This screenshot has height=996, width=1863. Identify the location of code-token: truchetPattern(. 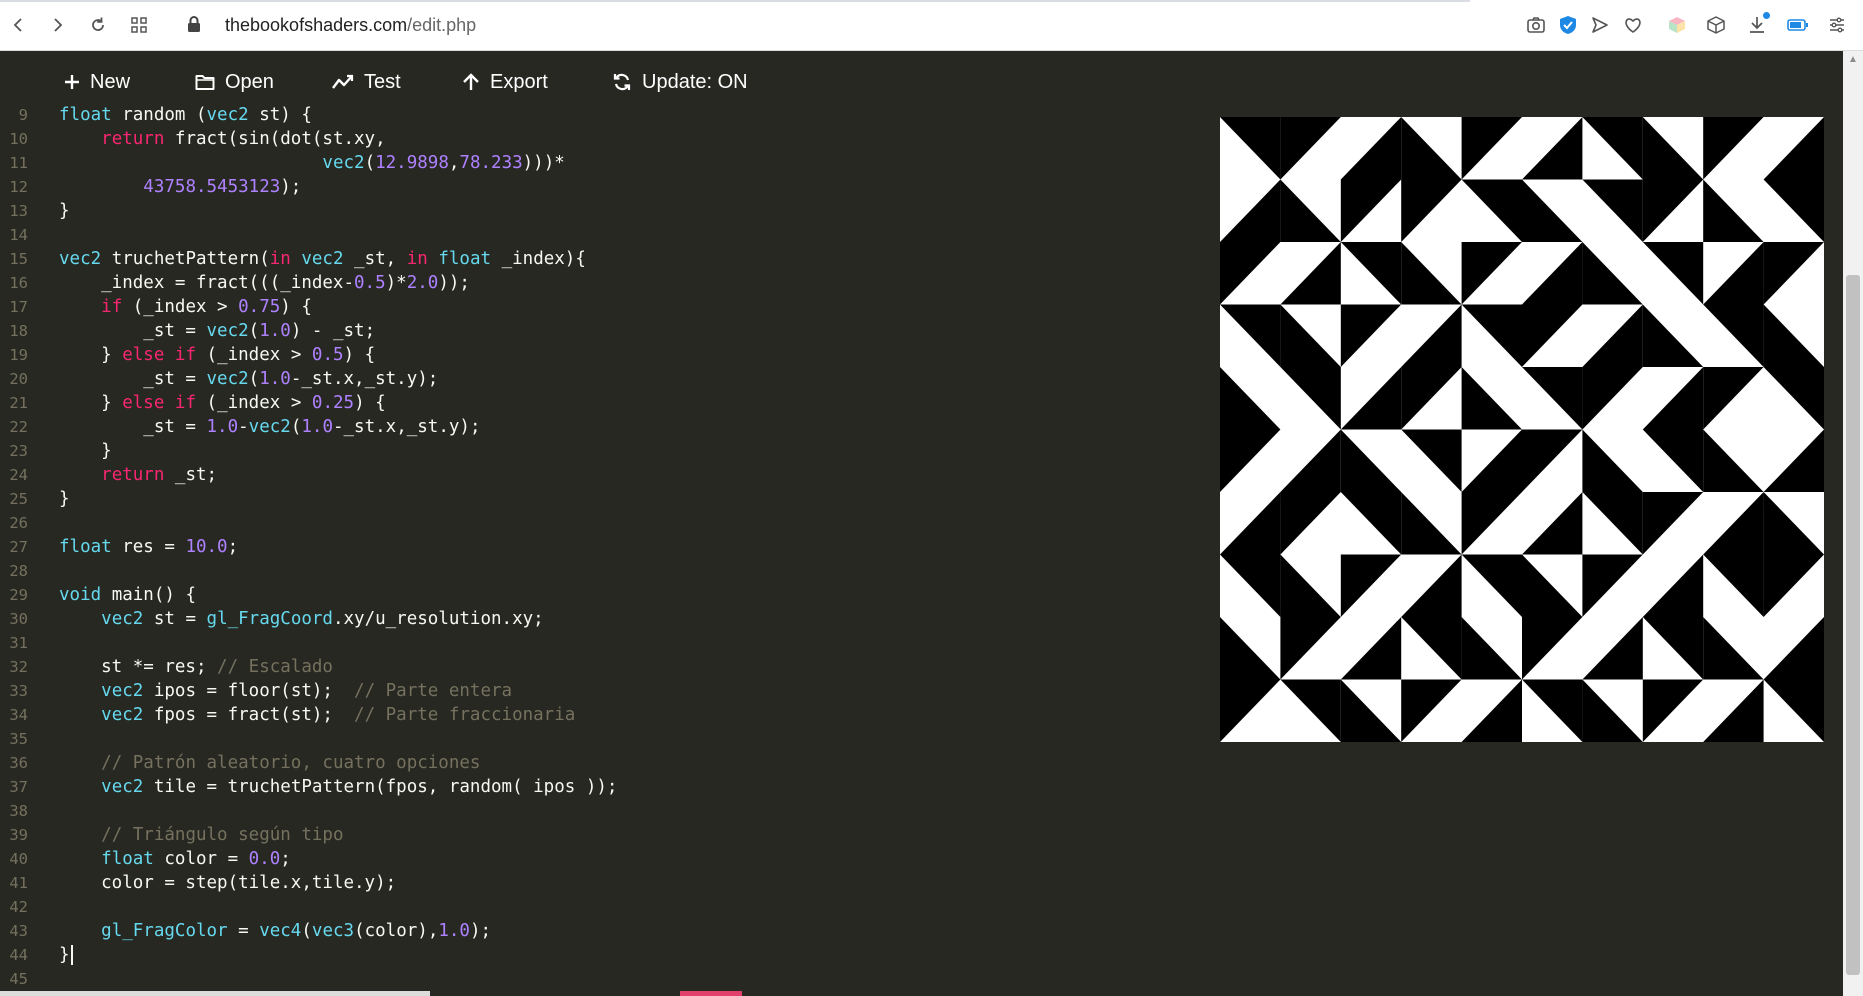
(185, 259).